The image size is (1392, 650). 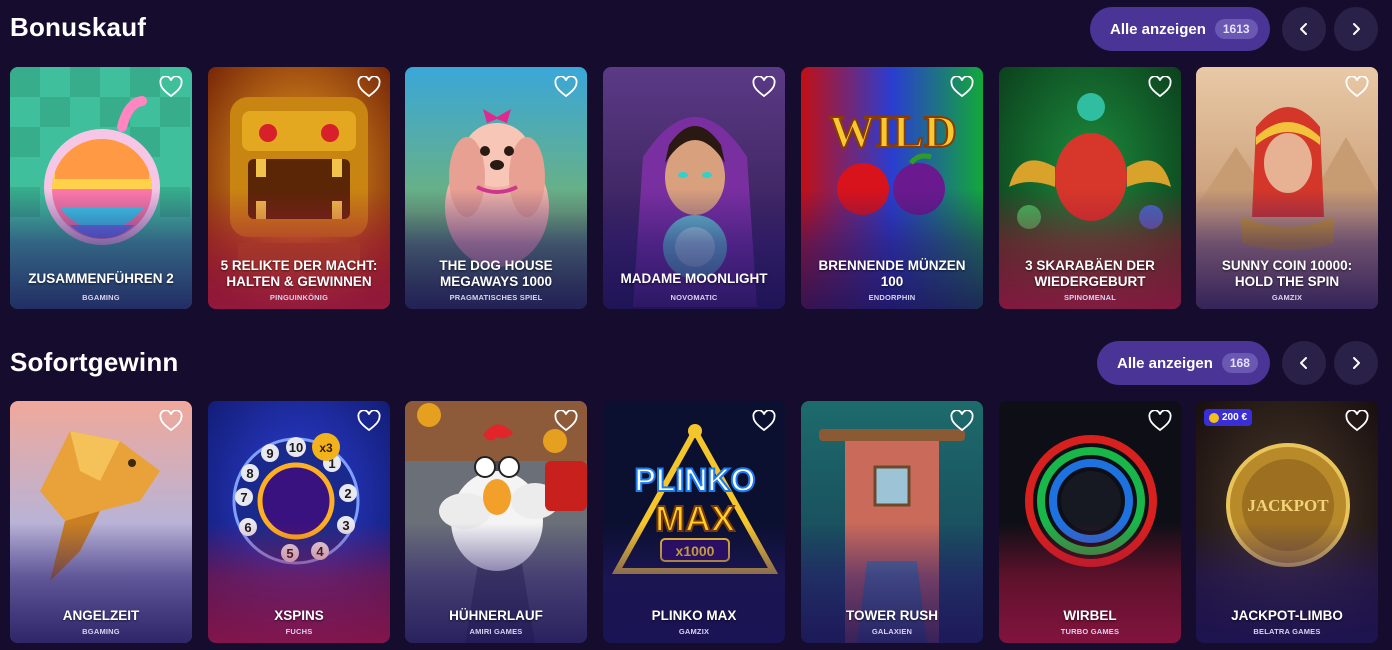 What do you see at coordinates (892, 297) in the screenshot?
I see `game-provider: ENDORPHIN` at bounding box center [892, 297].